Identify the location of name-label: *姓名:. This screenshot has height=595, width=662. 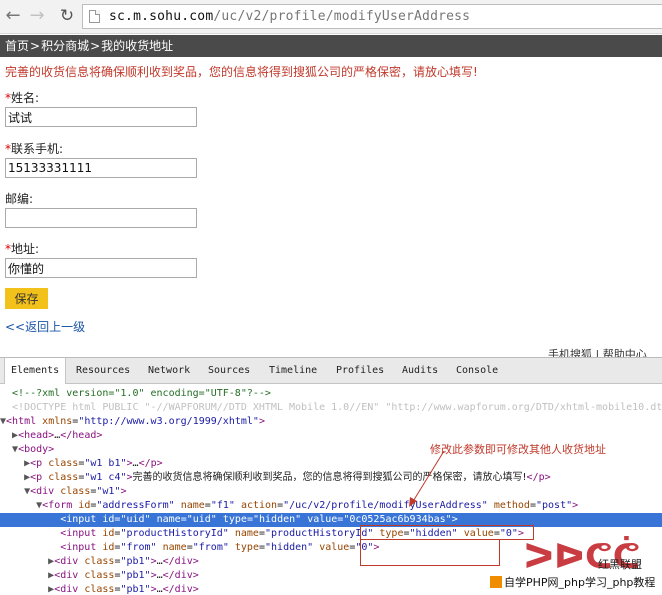
(22, 98).